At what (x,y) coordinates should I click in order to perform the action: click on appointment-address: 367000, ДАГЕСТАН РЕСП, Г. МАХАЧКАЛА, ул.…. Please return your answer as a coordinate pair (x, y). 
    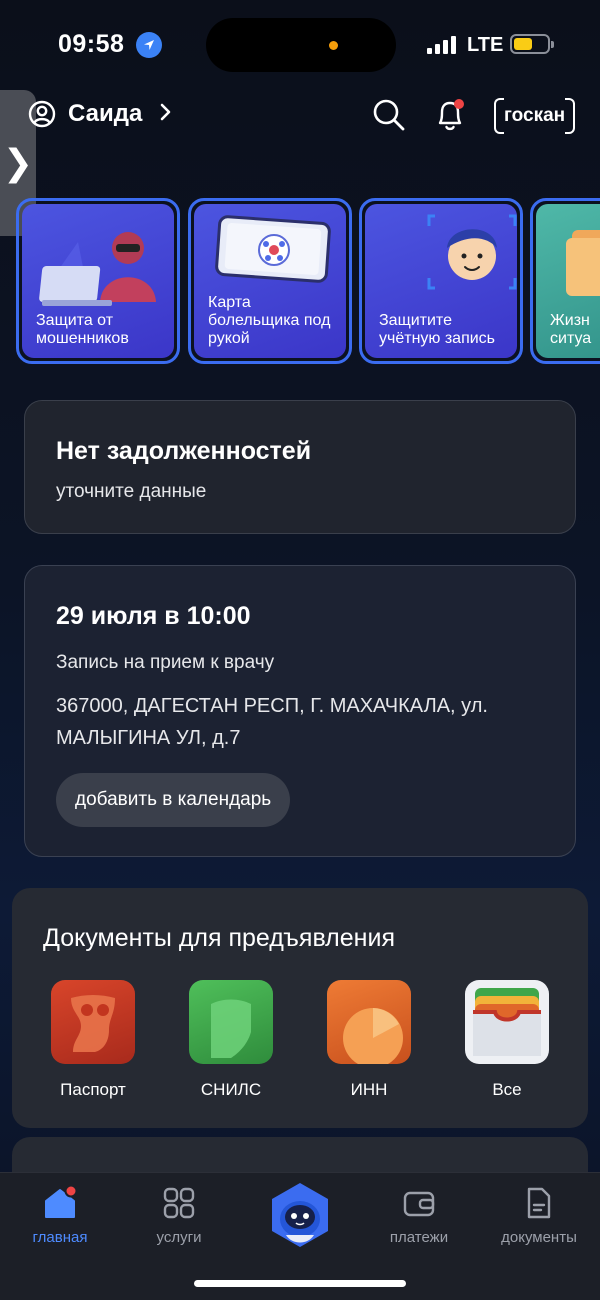
    Looking at the image, I should click on (272, 722).